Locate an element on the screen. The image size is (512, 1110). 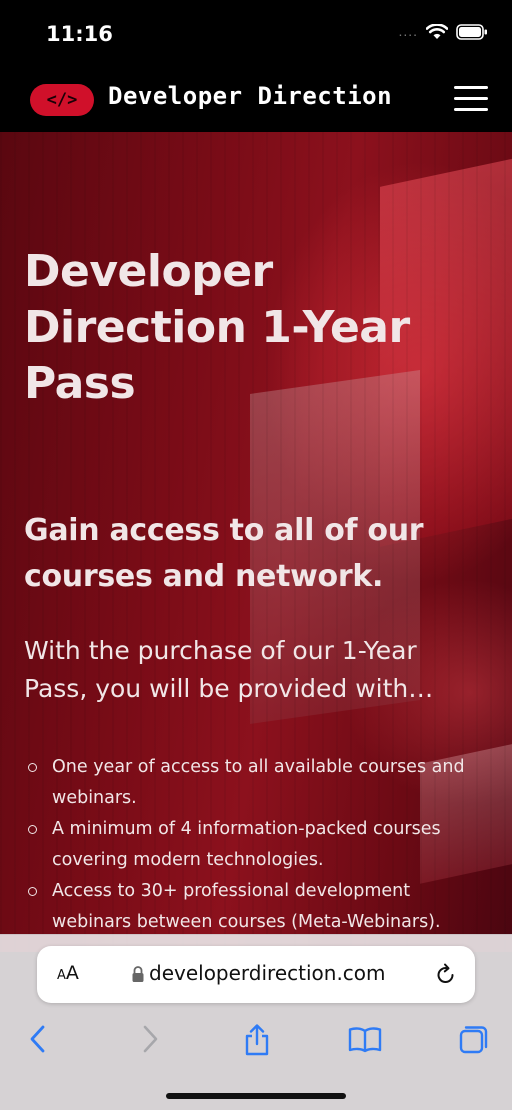
browser-toolbar is located at coordinates (256, 1039).